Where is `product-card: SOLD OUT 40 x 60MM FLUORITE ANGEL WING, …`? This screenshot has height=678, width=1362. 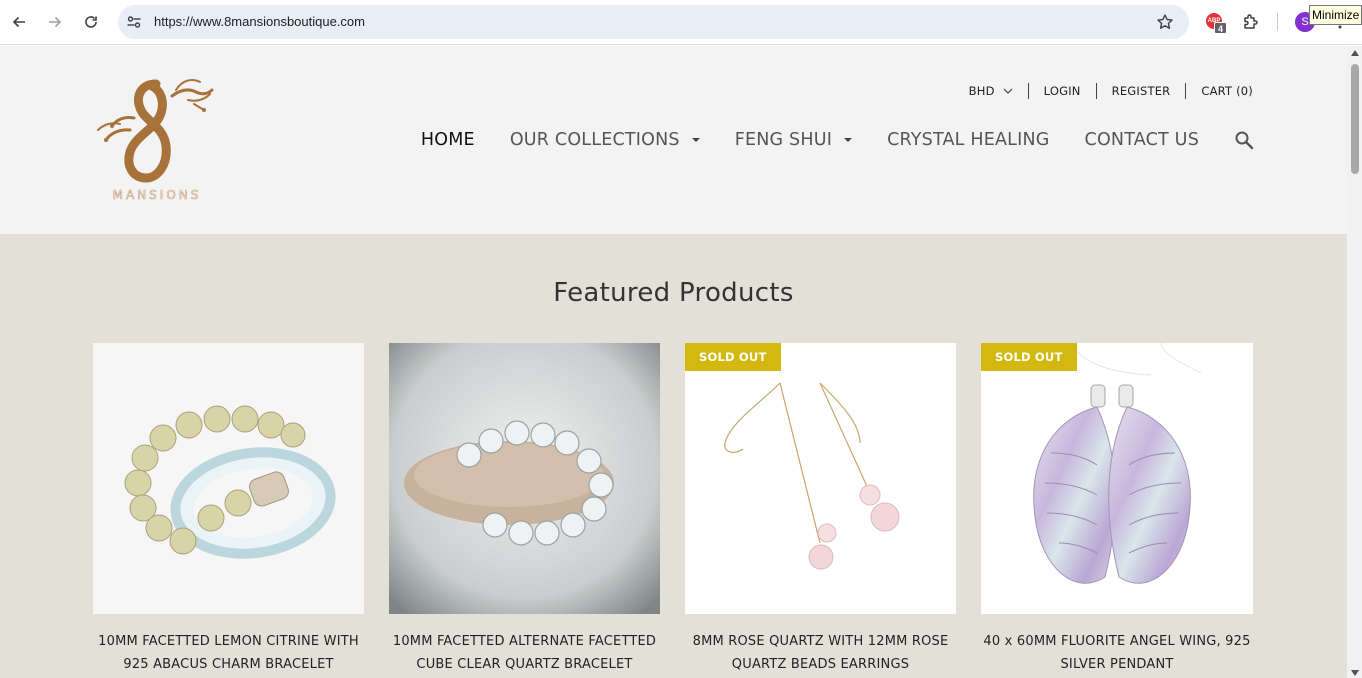 product-card: SOLD OUT 40 x 60MM FLUORITE ANGEL WING, … is located at coordinates (1117, 509).